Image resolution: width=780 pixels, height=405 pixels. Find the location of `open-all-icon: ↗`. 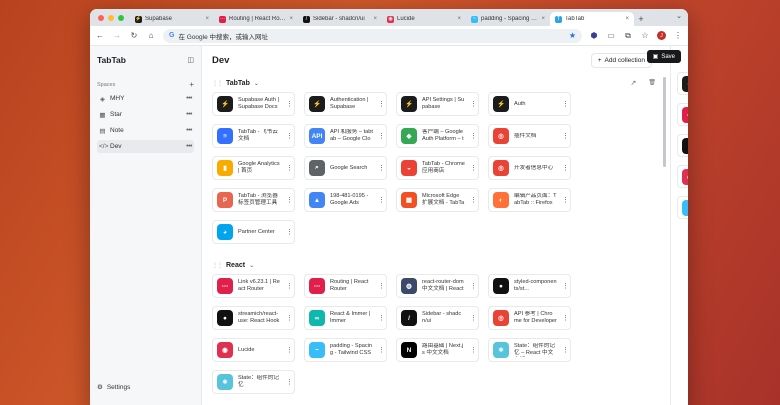

open-all-icon: ↗ is located at coordinates (634, 83).